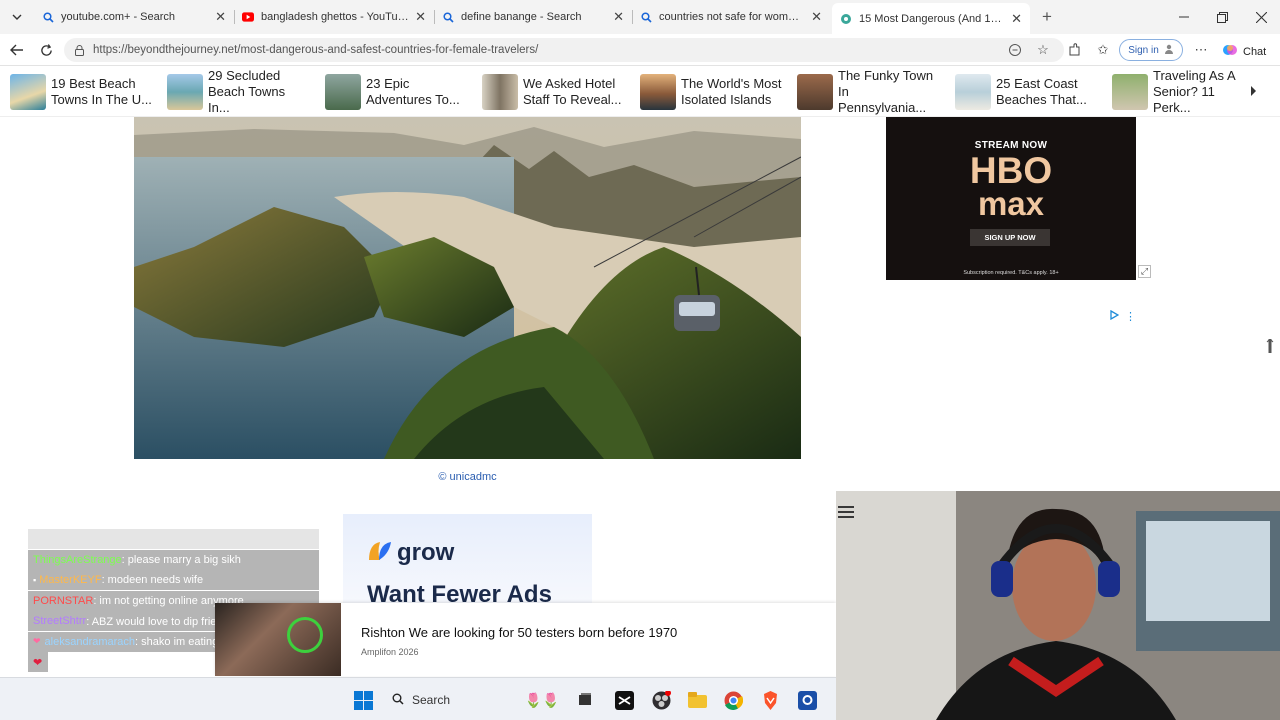  I want to click on tab-label: youtube.com+ - Search, so click(118, 17).